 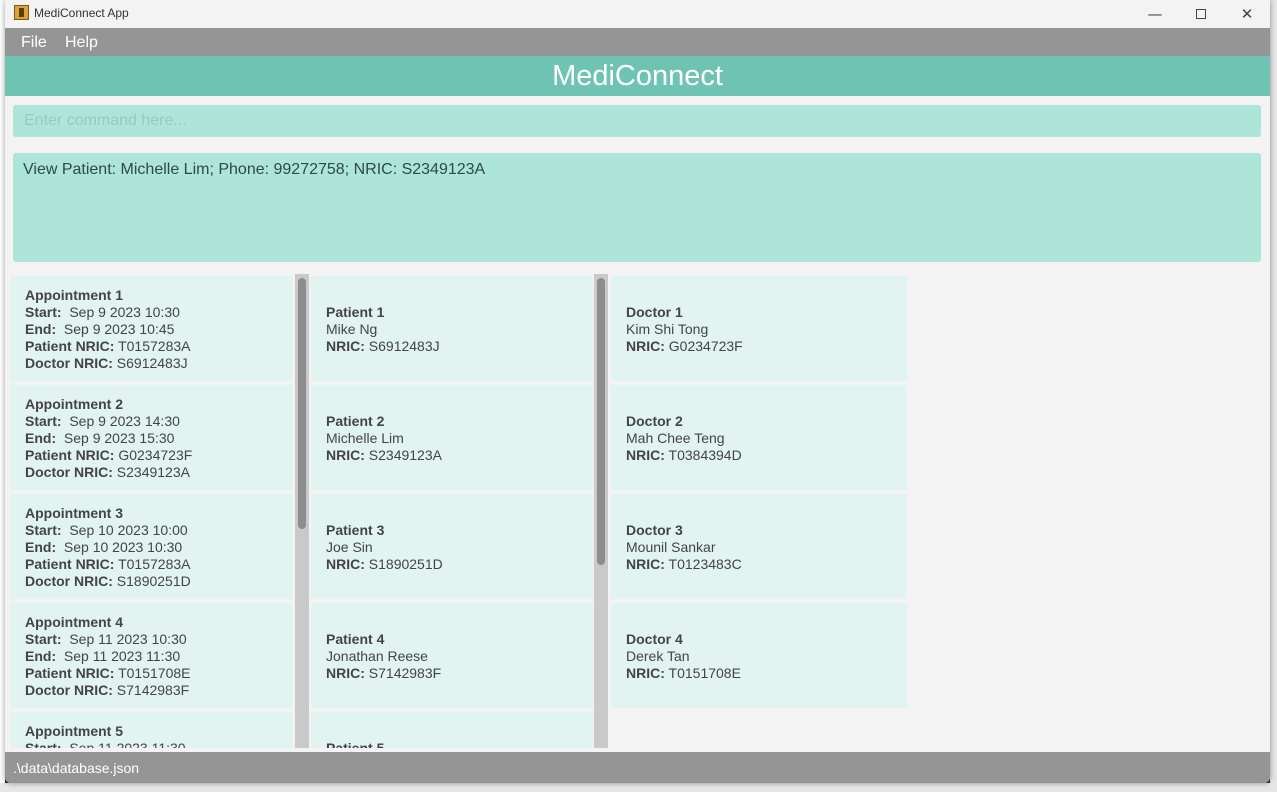 I want to click on patient-scrollbar, so click(x=601, y=511).